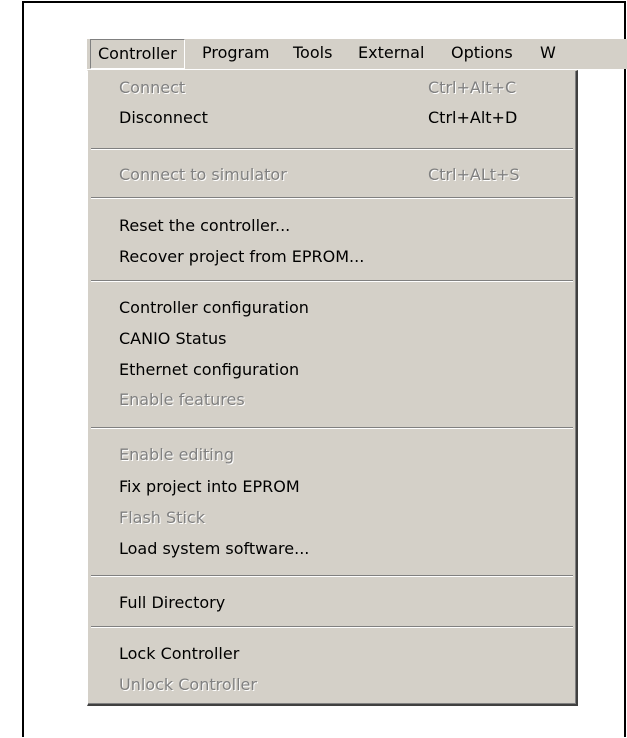 This screenshot has width=627, height=738. Describe the element at coordinates (182, 399) in the screenshot. I see `menu-item-label: Enable features` at that location.